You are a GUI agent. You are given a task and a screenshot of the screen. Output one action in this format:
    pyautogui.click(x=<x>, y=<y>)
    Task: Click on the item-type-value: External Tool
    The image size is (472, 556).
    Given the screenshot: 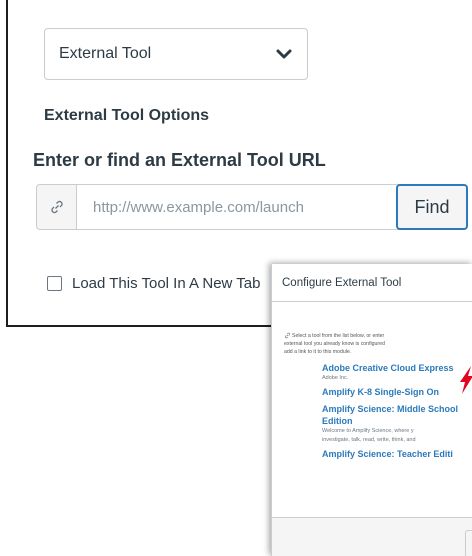 What is the action you would take?
    pyautogui.click(x=105, y=53)
    